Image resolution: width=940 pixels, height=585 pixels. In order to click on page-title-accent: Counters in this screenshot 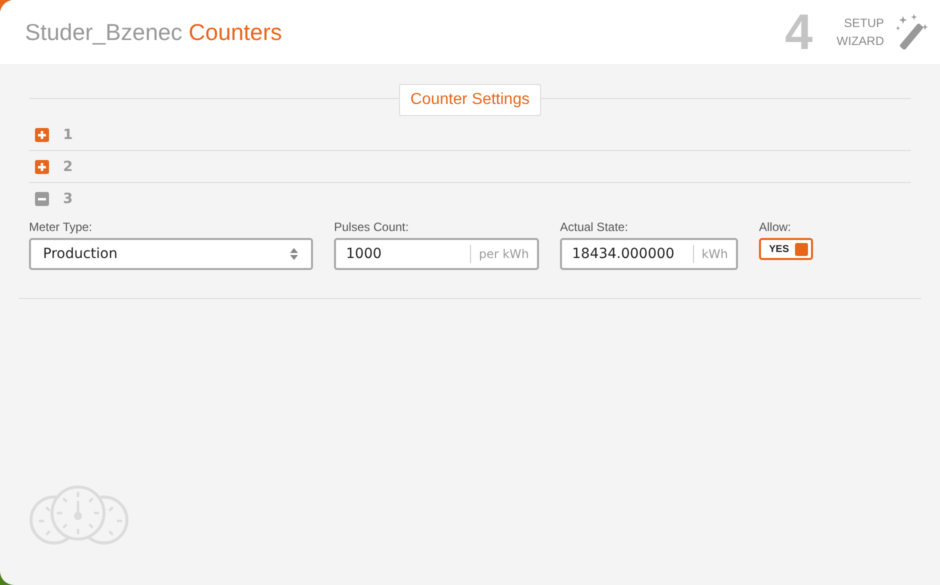, I will do `click(235, 31)`.